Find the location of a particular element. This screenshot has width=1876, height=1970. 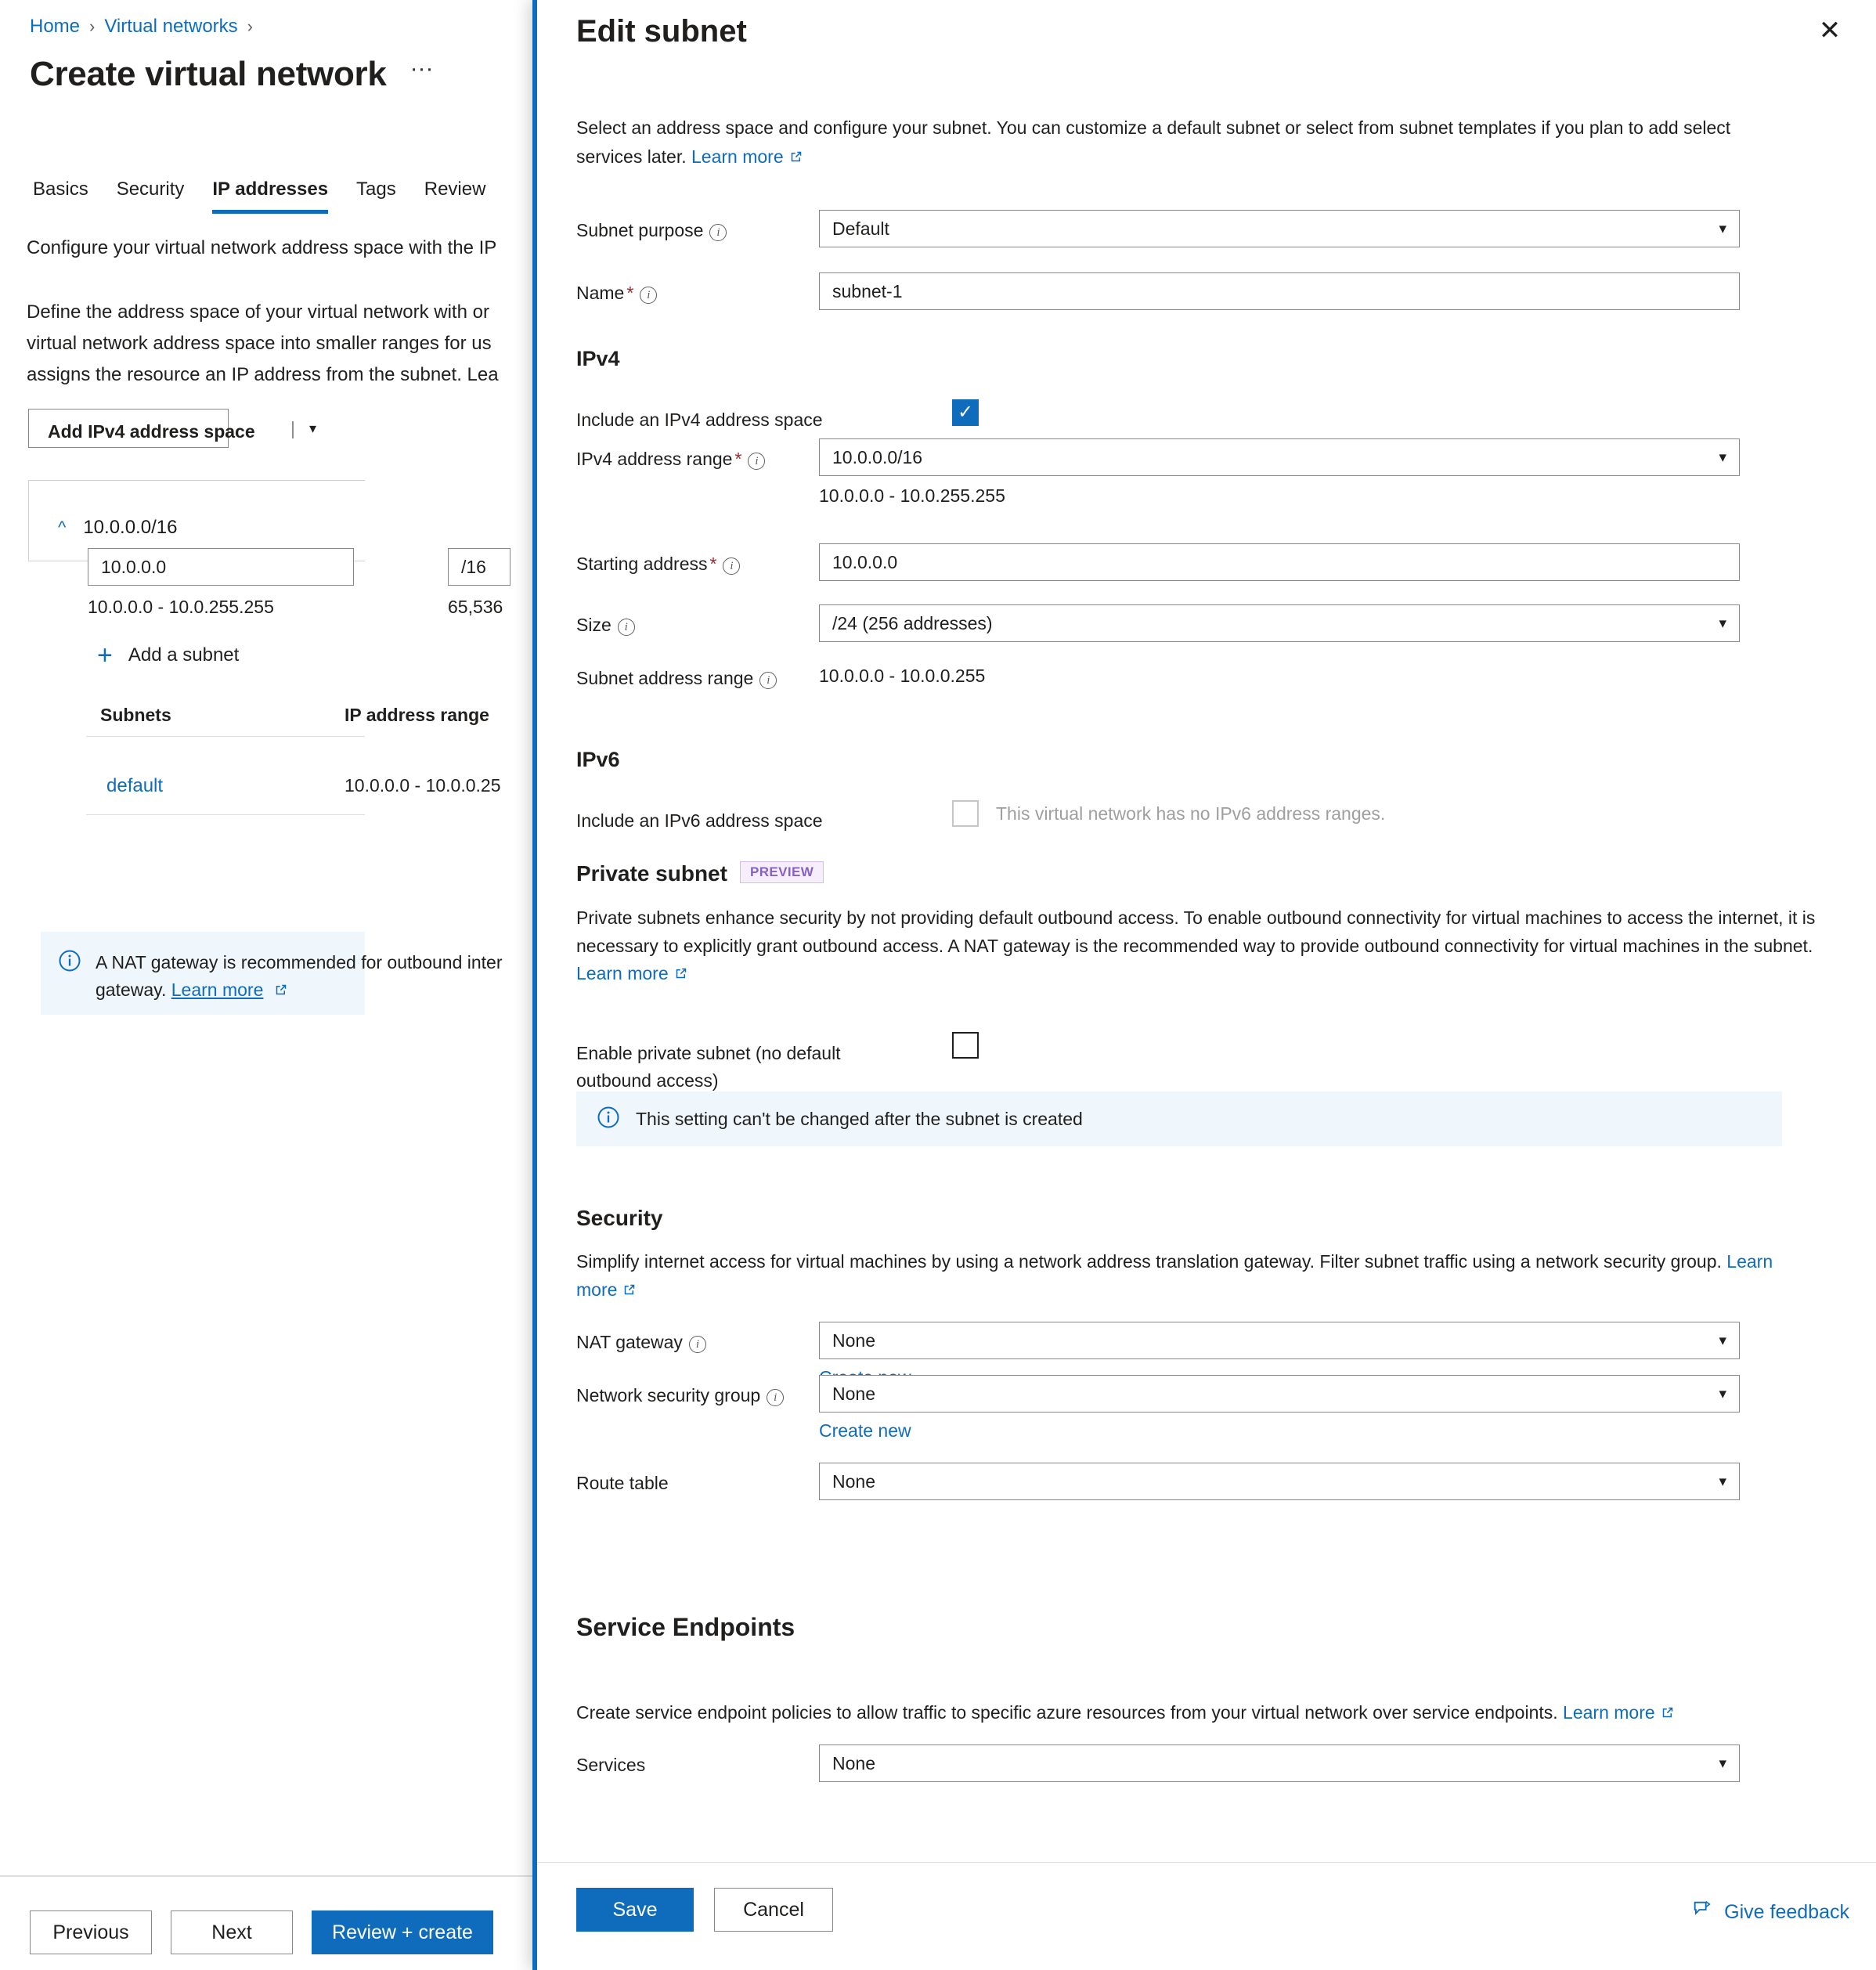

subnet-purpose-label: Subnet purpose i is located at coordinates (697, 227).